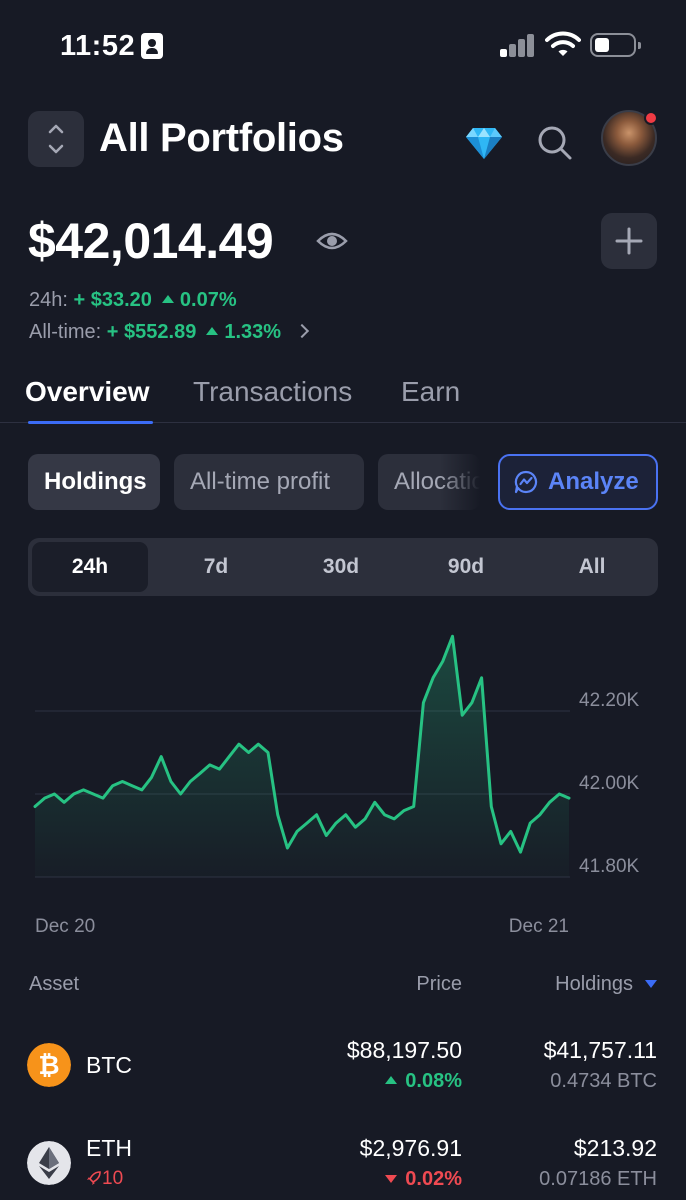 The height and width of the screenshot is (1200, 686). Describe the element at coordinates (112, 300) in the screenshot. I see `day-change-amount: + $33.20` at that location.